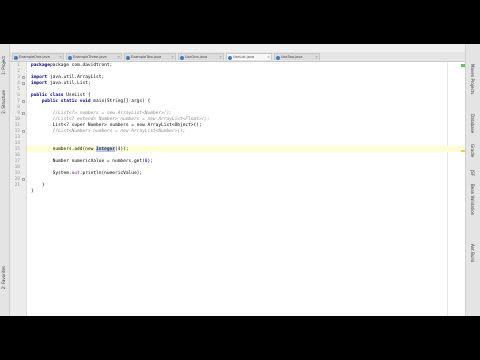  I want to click on code-text: System., so click(51, 173).